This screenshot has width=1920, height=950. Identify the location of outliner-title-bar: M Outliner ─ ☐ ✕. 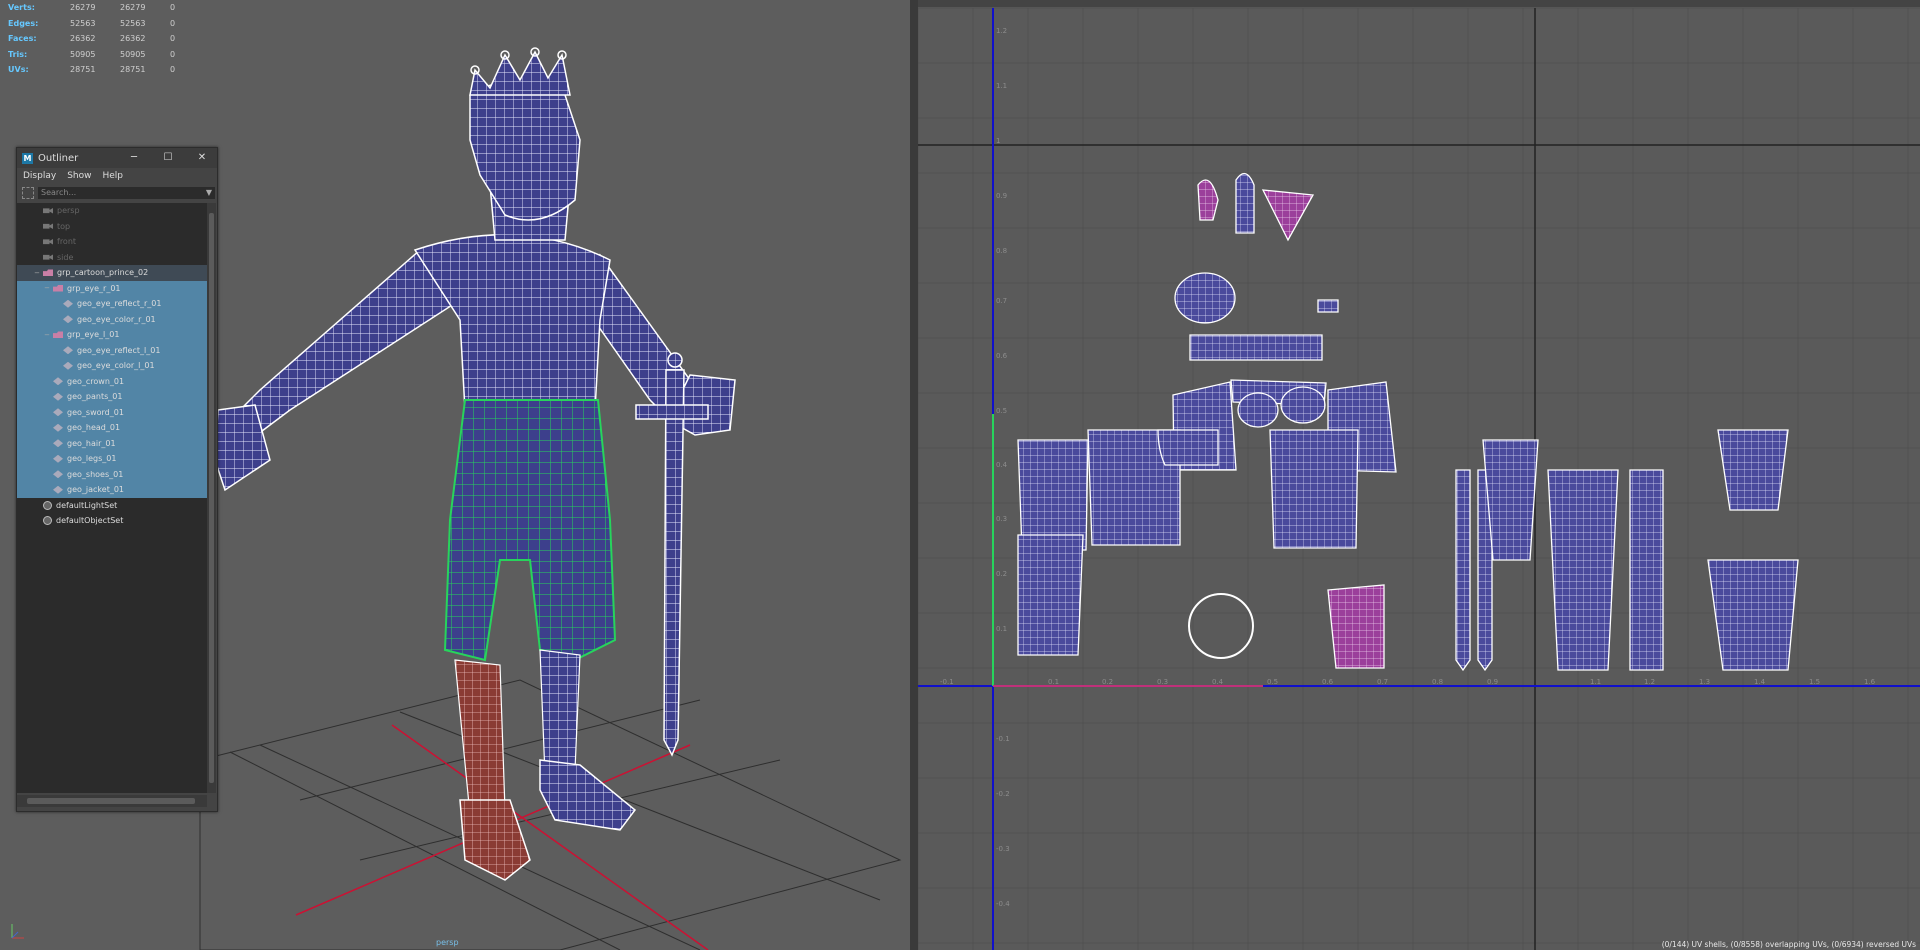
(117, 158).